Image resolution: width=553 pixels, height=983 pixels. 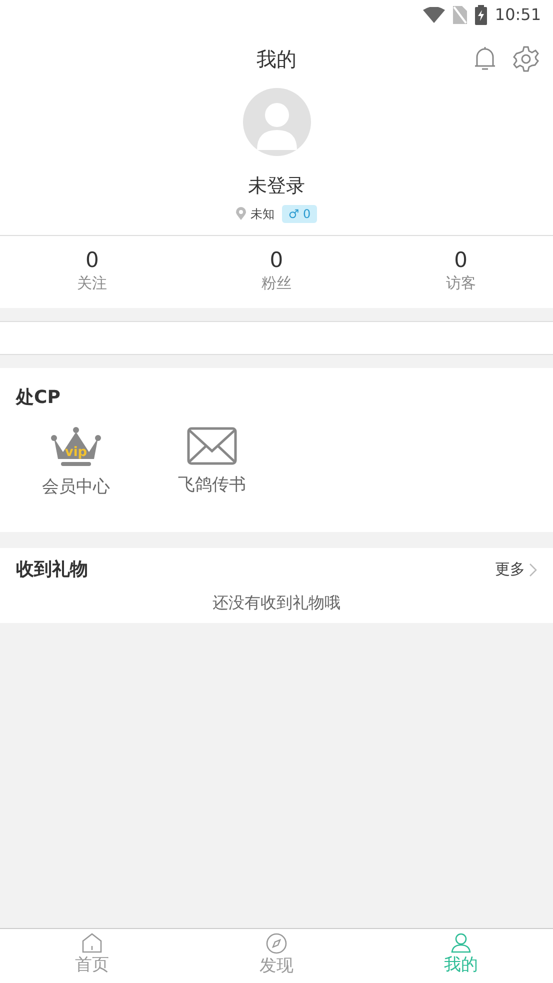 What do you see at coordinates (533, 569) in the screenshot?
I see `chevron-right-icon` at bounding box center [533, 569].